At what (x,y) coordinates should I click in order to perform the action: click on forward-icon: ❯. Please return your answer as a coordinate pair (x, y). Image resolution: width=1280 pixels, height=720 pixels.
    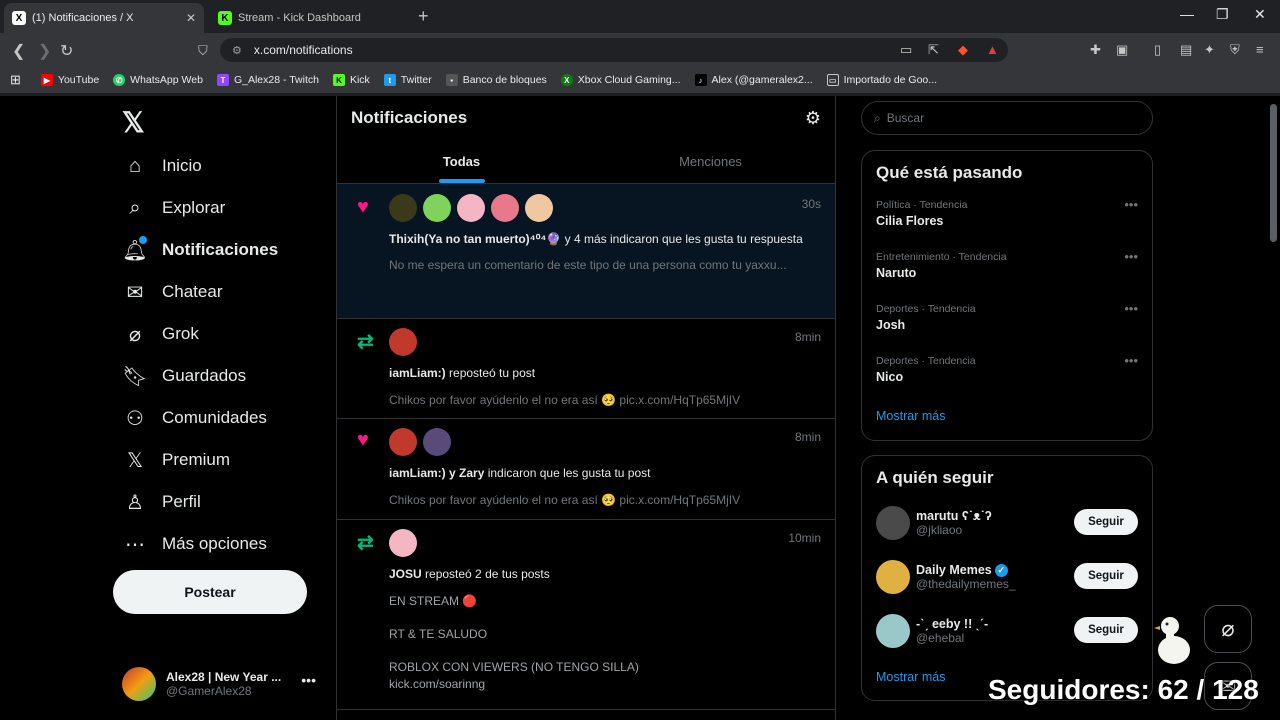
    Looking at the image, I should click on (44, 51).